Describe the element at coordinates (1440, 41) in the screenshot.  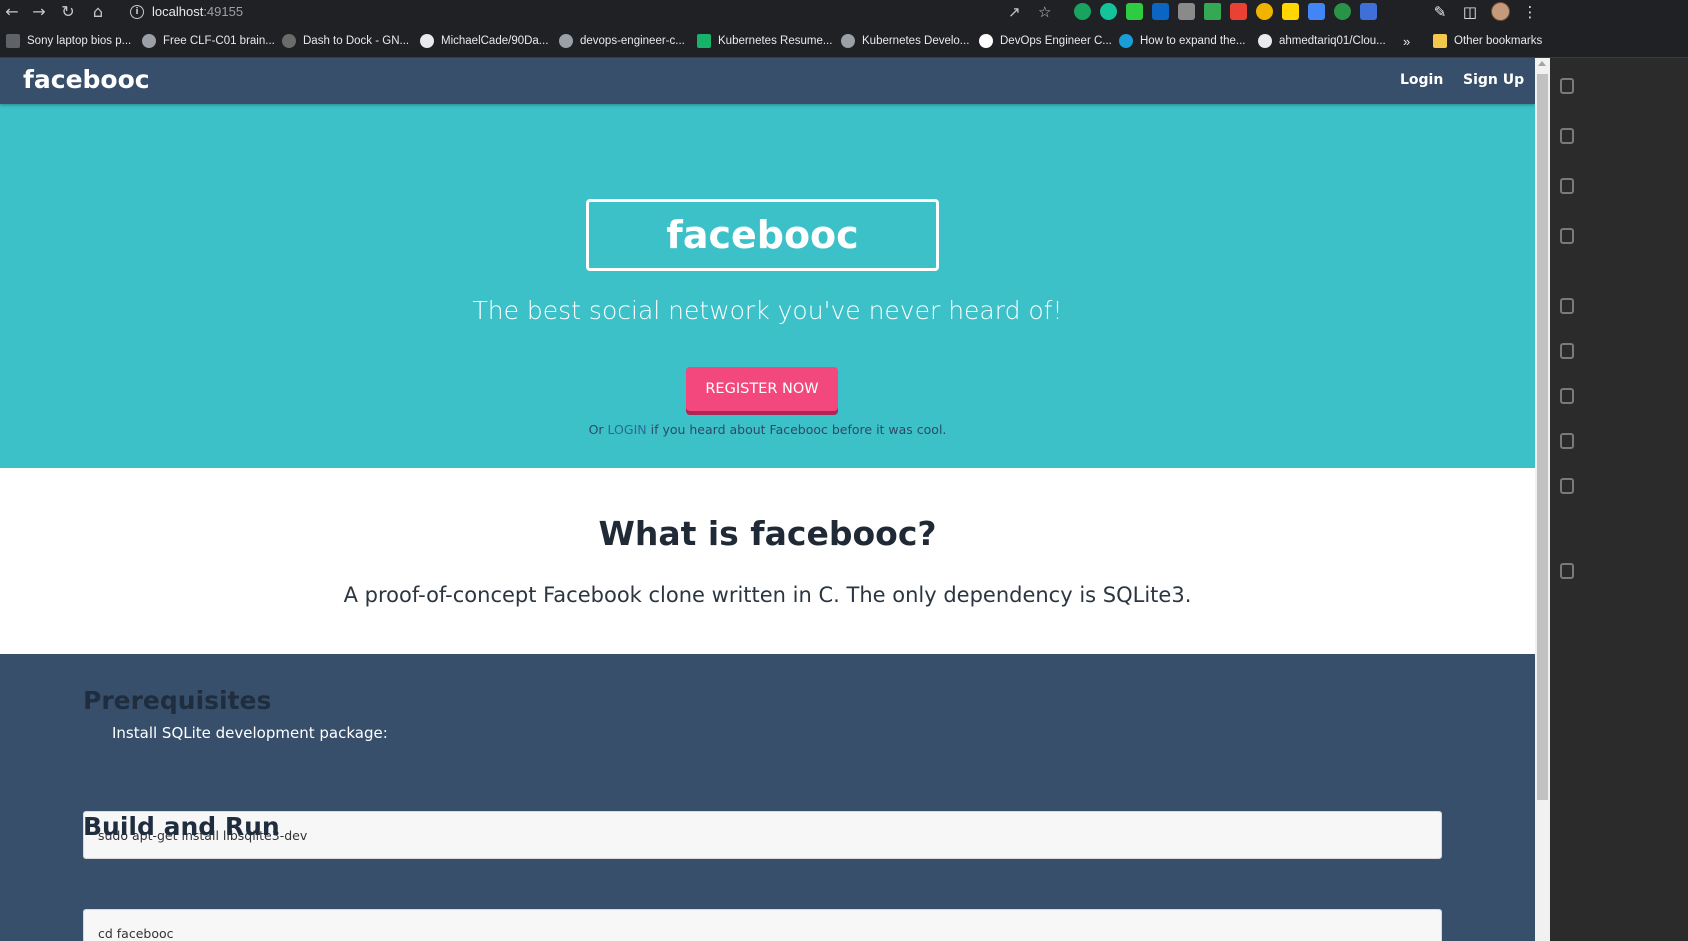
I see `folder-icon` at that location.